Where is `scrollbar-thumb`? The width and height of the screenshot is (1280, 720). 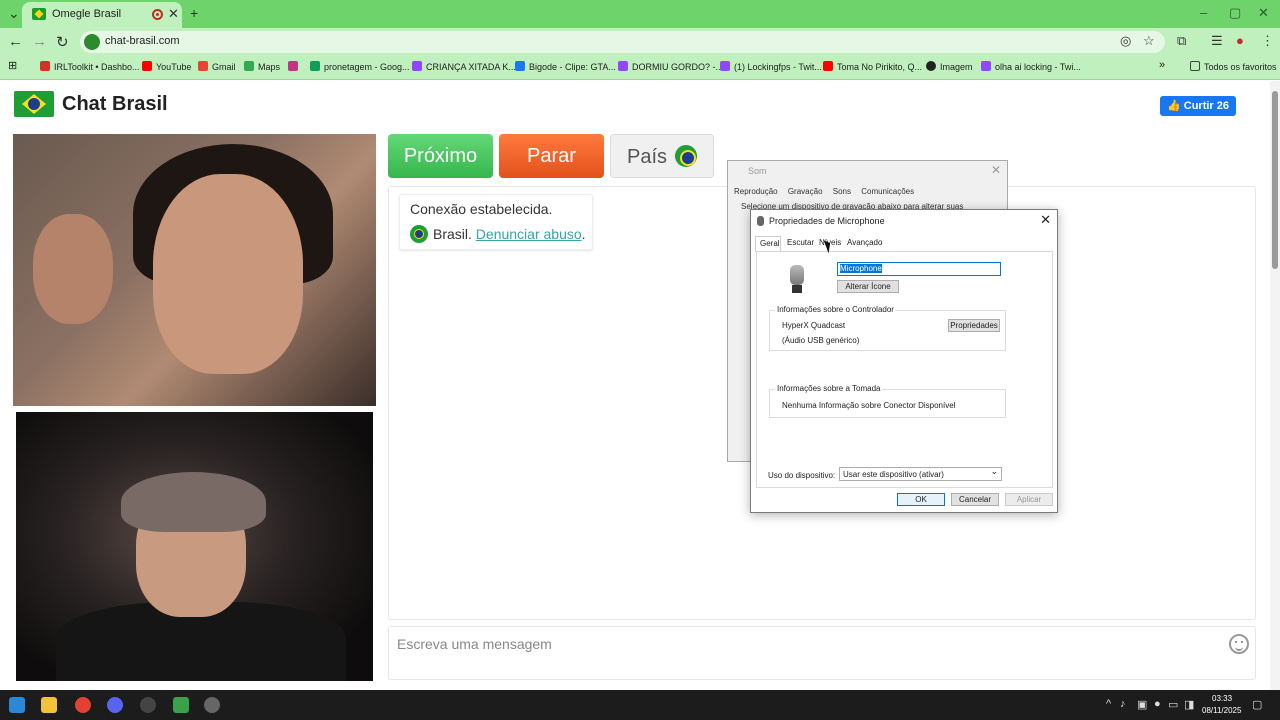 scrollbar-thumb is located at coordinates (1275, 180).